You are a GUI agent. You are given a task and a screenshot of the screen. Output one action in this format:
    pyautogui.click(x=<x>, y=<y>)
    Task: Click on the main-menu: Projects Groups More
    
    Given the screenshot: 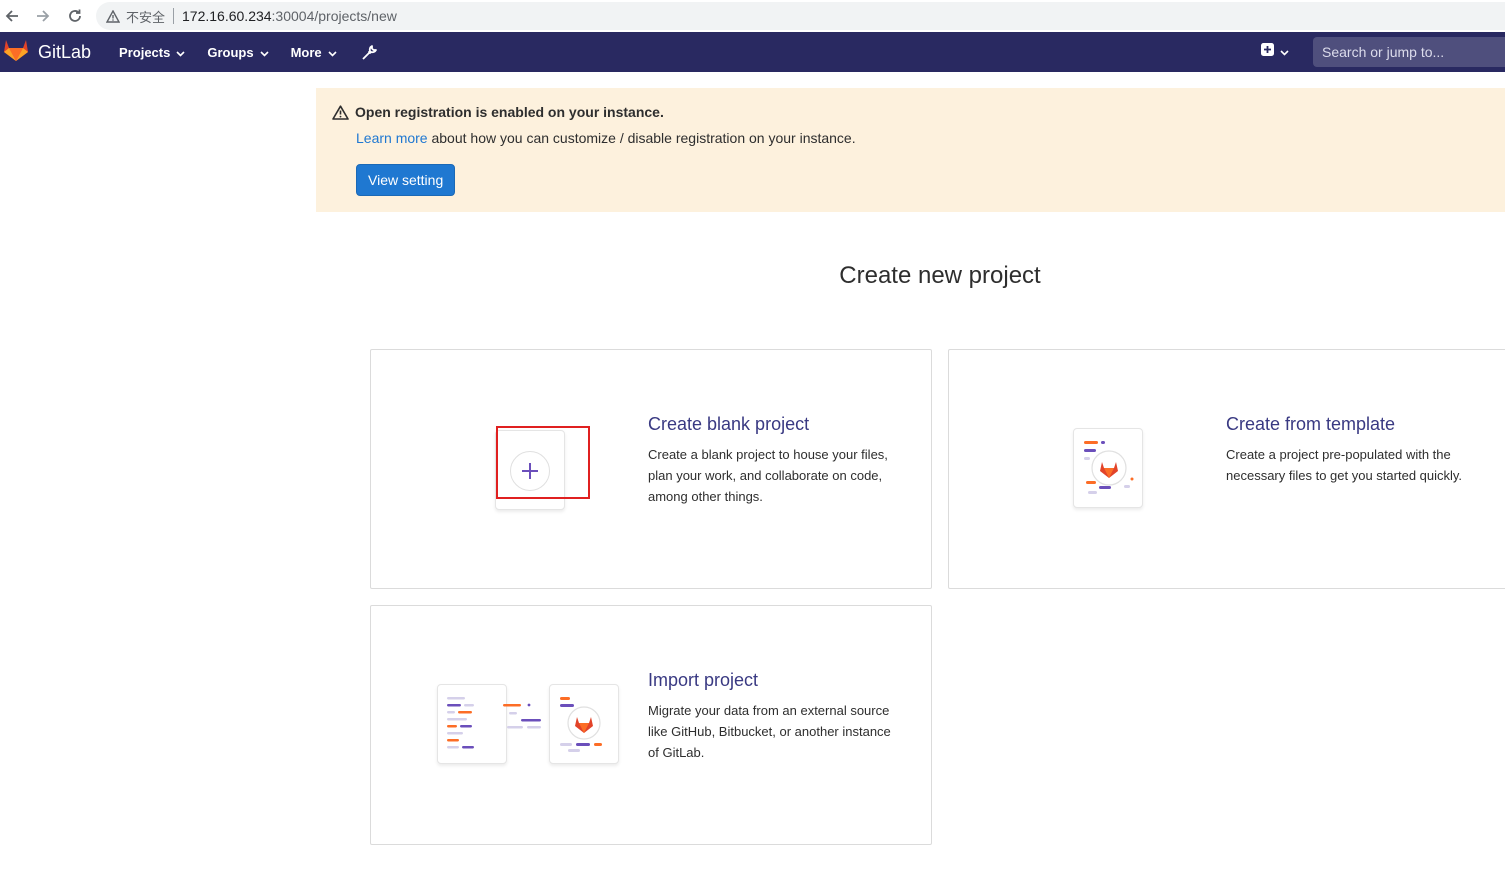 What is the action you would take?
    pyautogui.click(x=248, y=52)
    